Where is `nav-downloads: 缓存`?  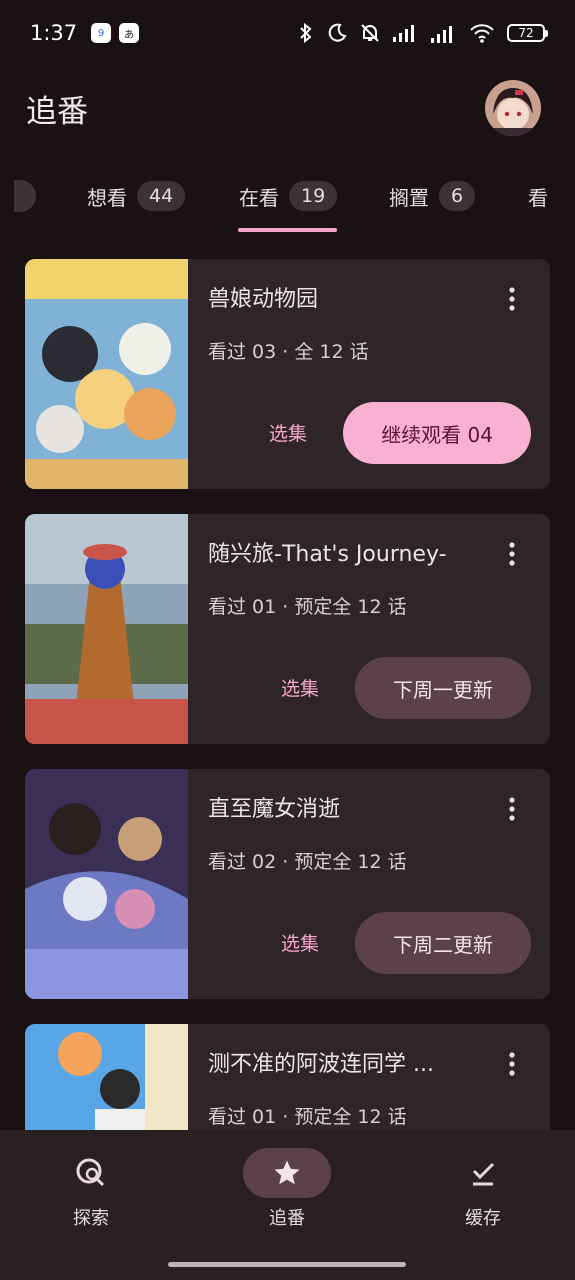
nav-downloads: 缓存 is located at coordinates (483, 1193).